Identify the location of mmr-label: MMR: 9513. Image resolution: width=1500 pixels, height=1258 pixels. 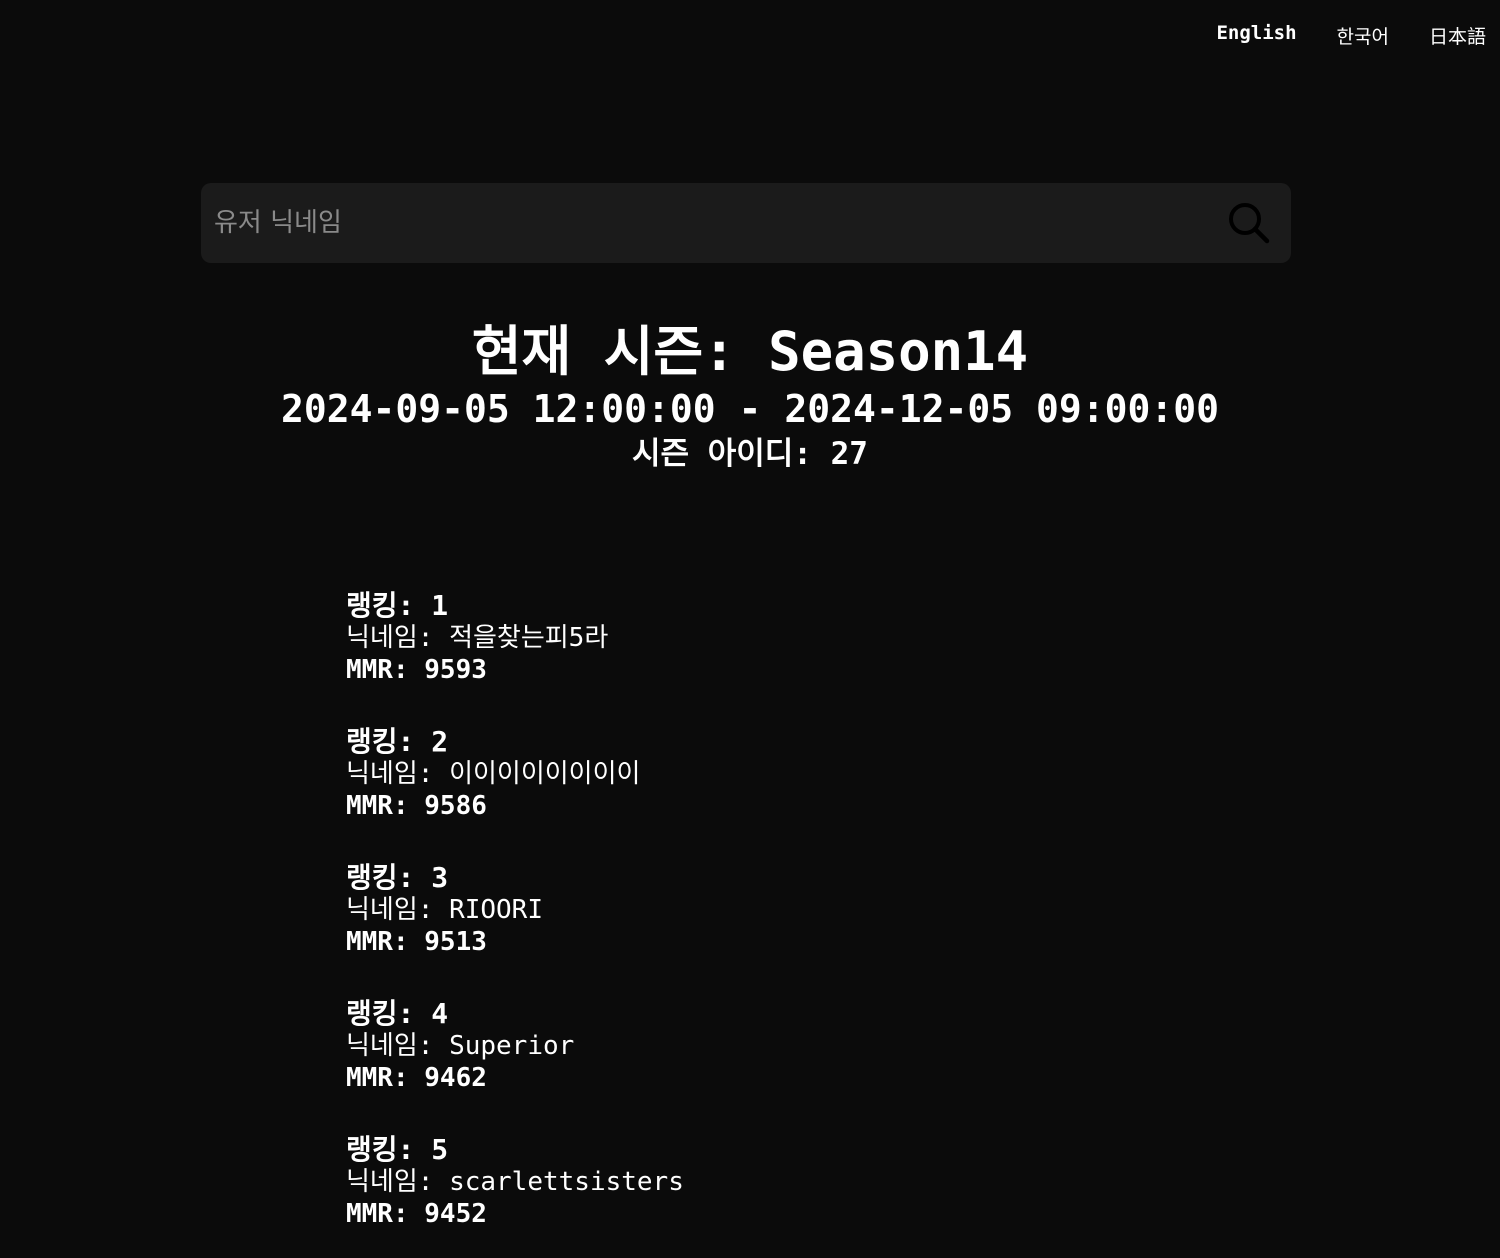
(416, 942).